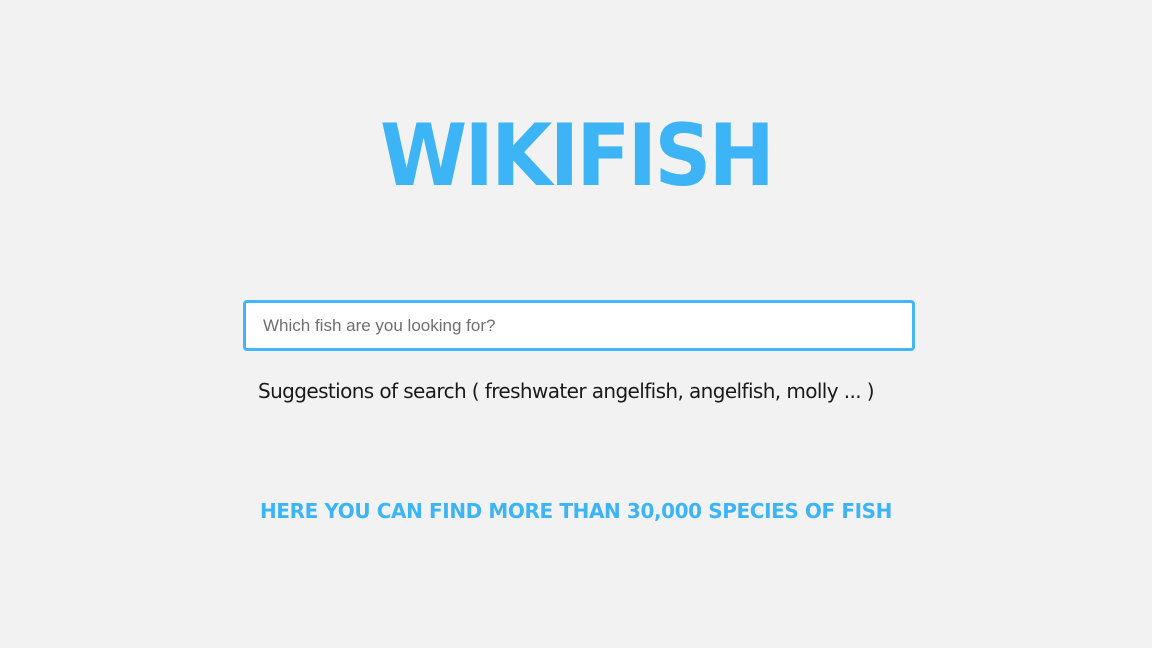 The width and height of the screenshot is (1152, 648). Describe the element at coordinates (577, 156) in the screenshot. I see `site-logo: WIKIFISH` at that location.